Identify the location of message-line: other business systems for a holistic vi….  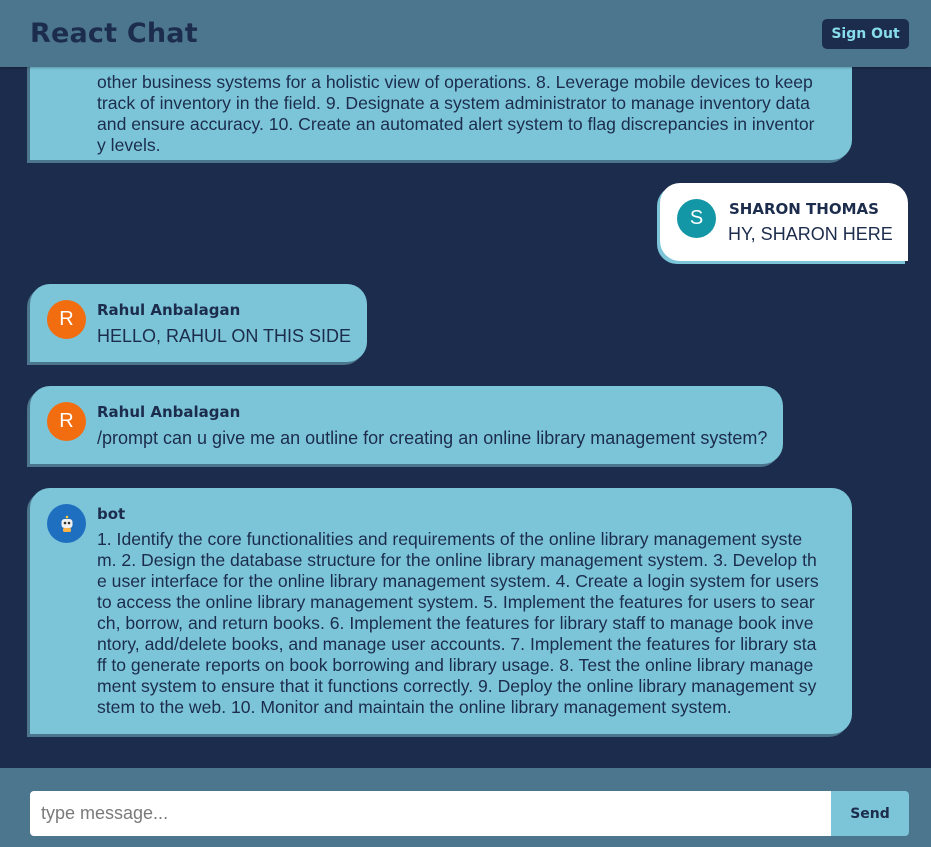
(455, 82).